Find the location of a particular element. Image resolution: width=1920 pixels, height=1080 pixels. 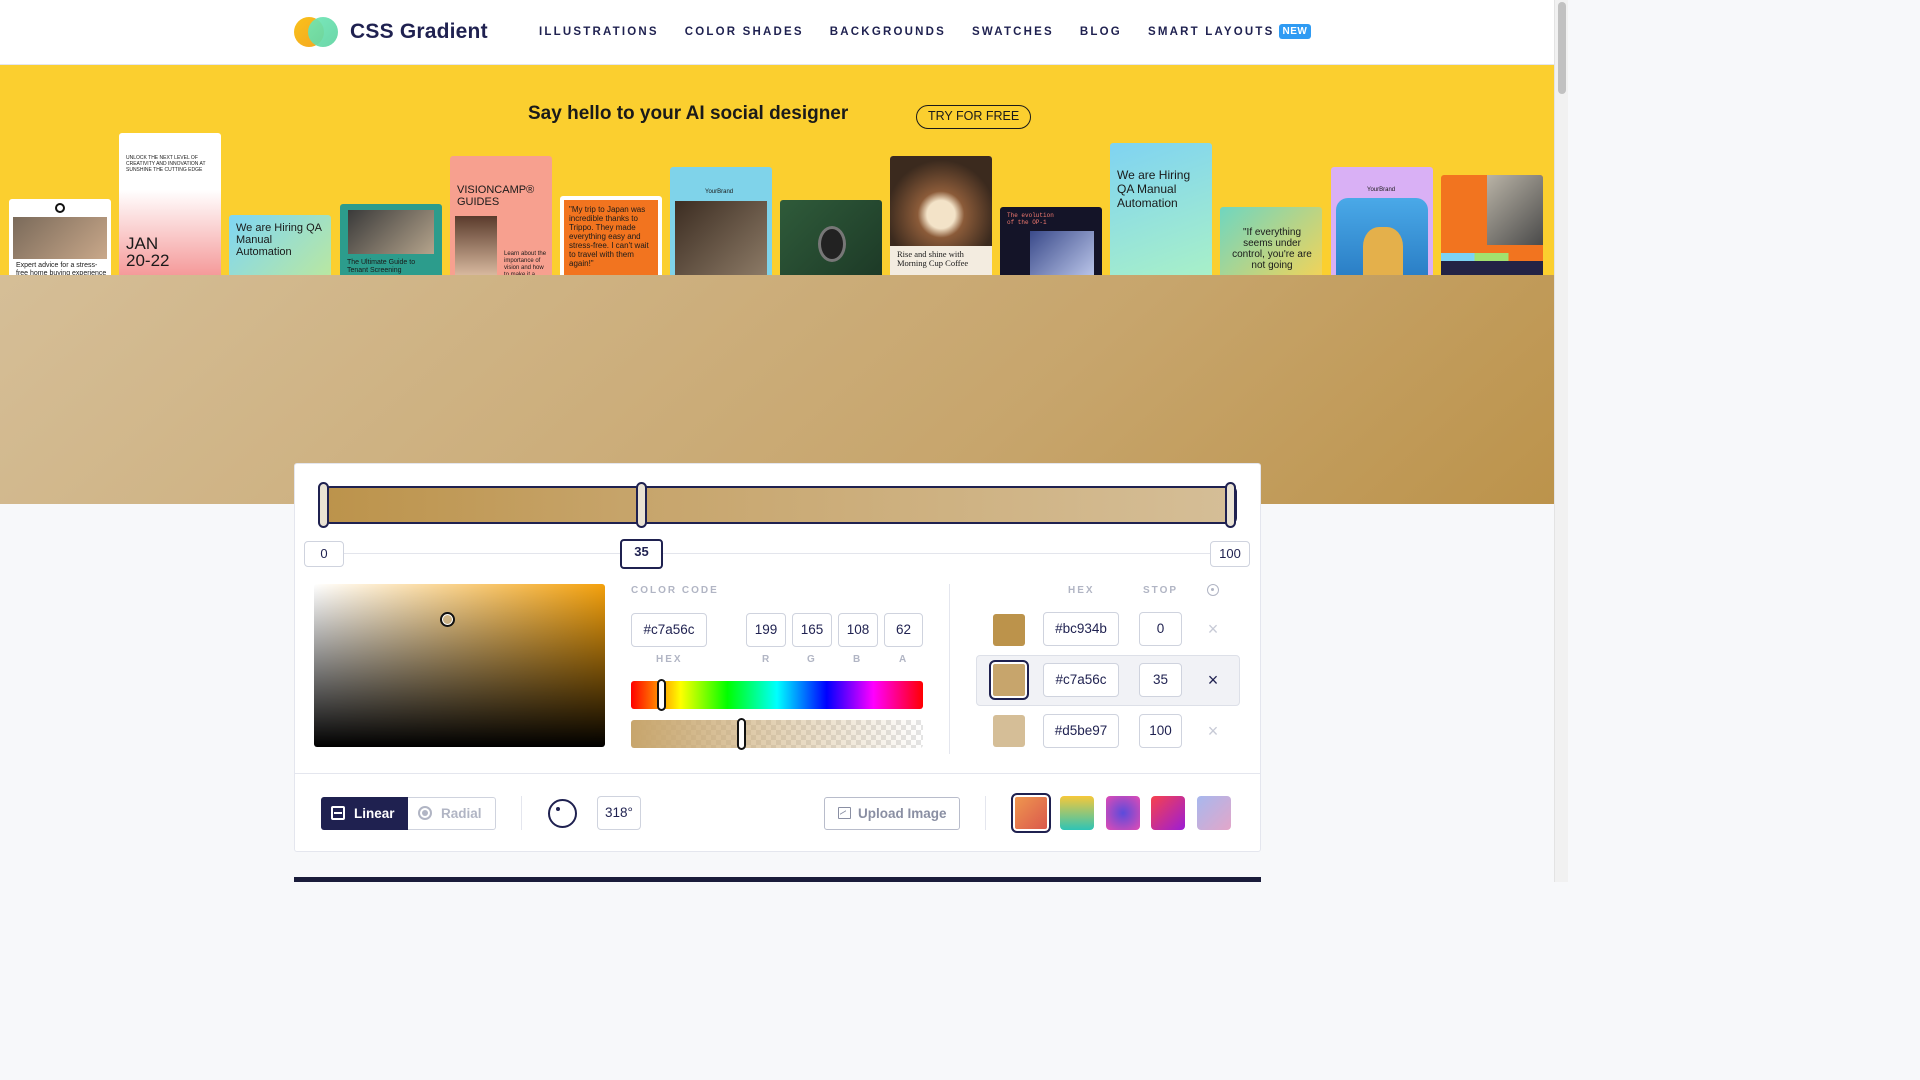

b-label: B is located at coordinates (858, 659).